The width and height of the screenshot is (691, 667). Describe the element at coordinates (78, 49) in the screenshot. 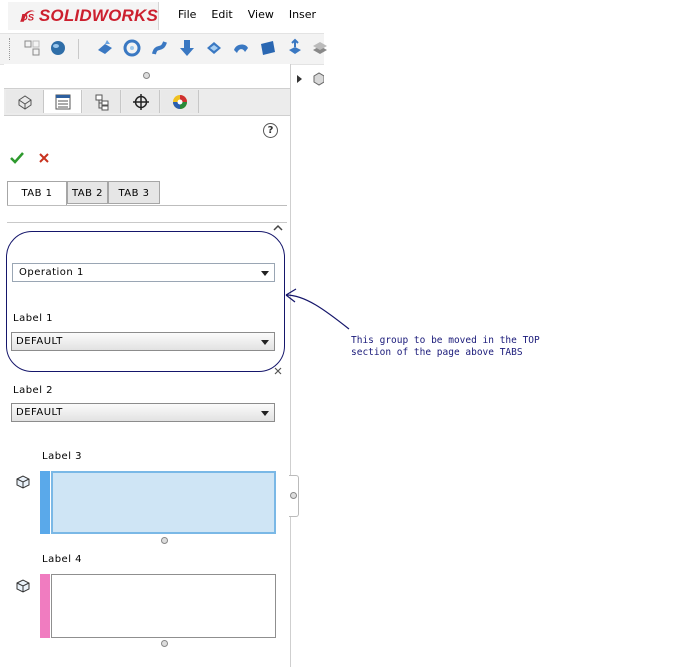

I see `toolbar-separator` at that location.